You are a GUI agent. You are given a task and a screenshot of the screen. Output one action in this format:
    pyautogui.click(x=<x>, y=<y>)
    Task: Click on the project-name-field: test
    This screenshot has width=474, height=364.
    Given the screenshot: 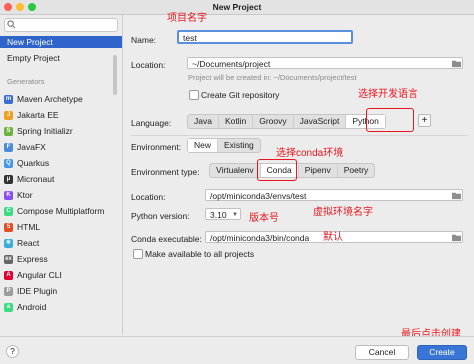 What is the action you would take?
    pyautogui.click(x=265, y=37)
    